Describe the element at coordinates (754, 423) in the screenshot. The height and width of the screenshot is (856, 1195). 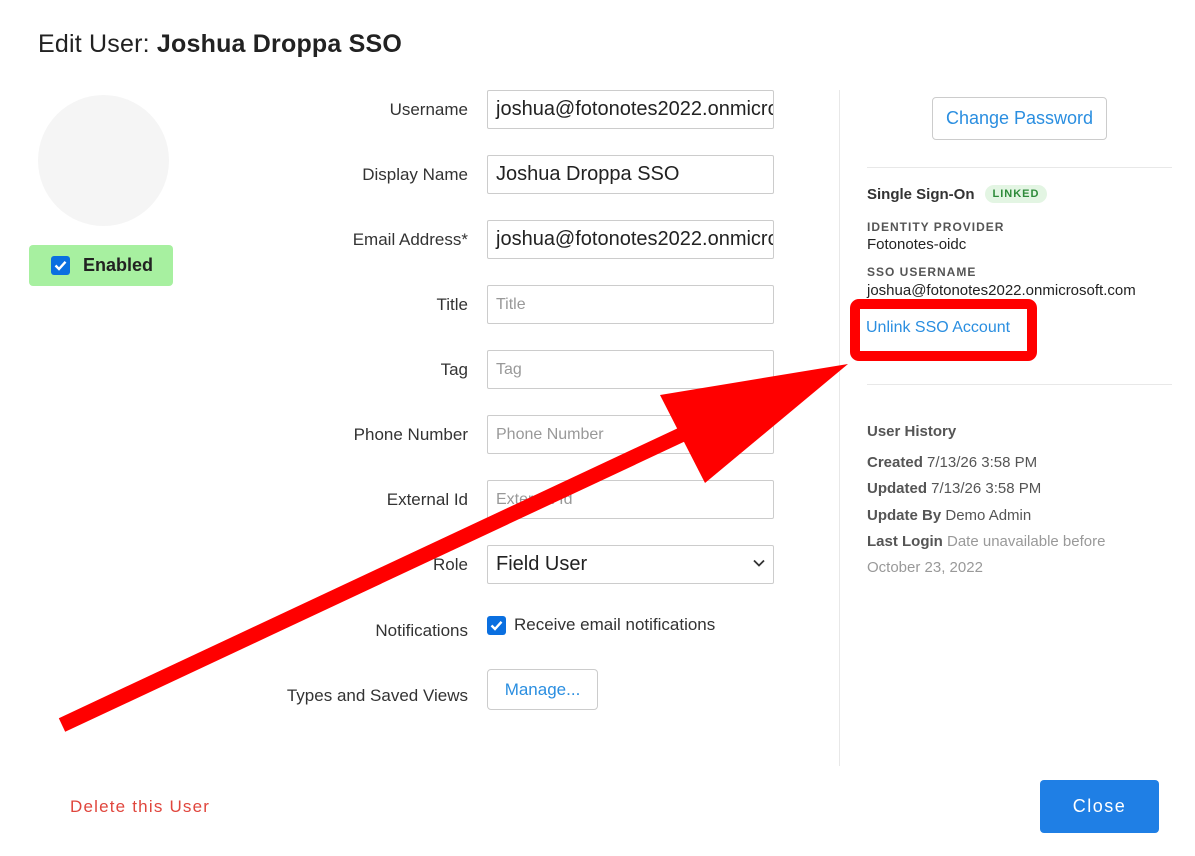
I see `annotation-arrow-head` at that location.